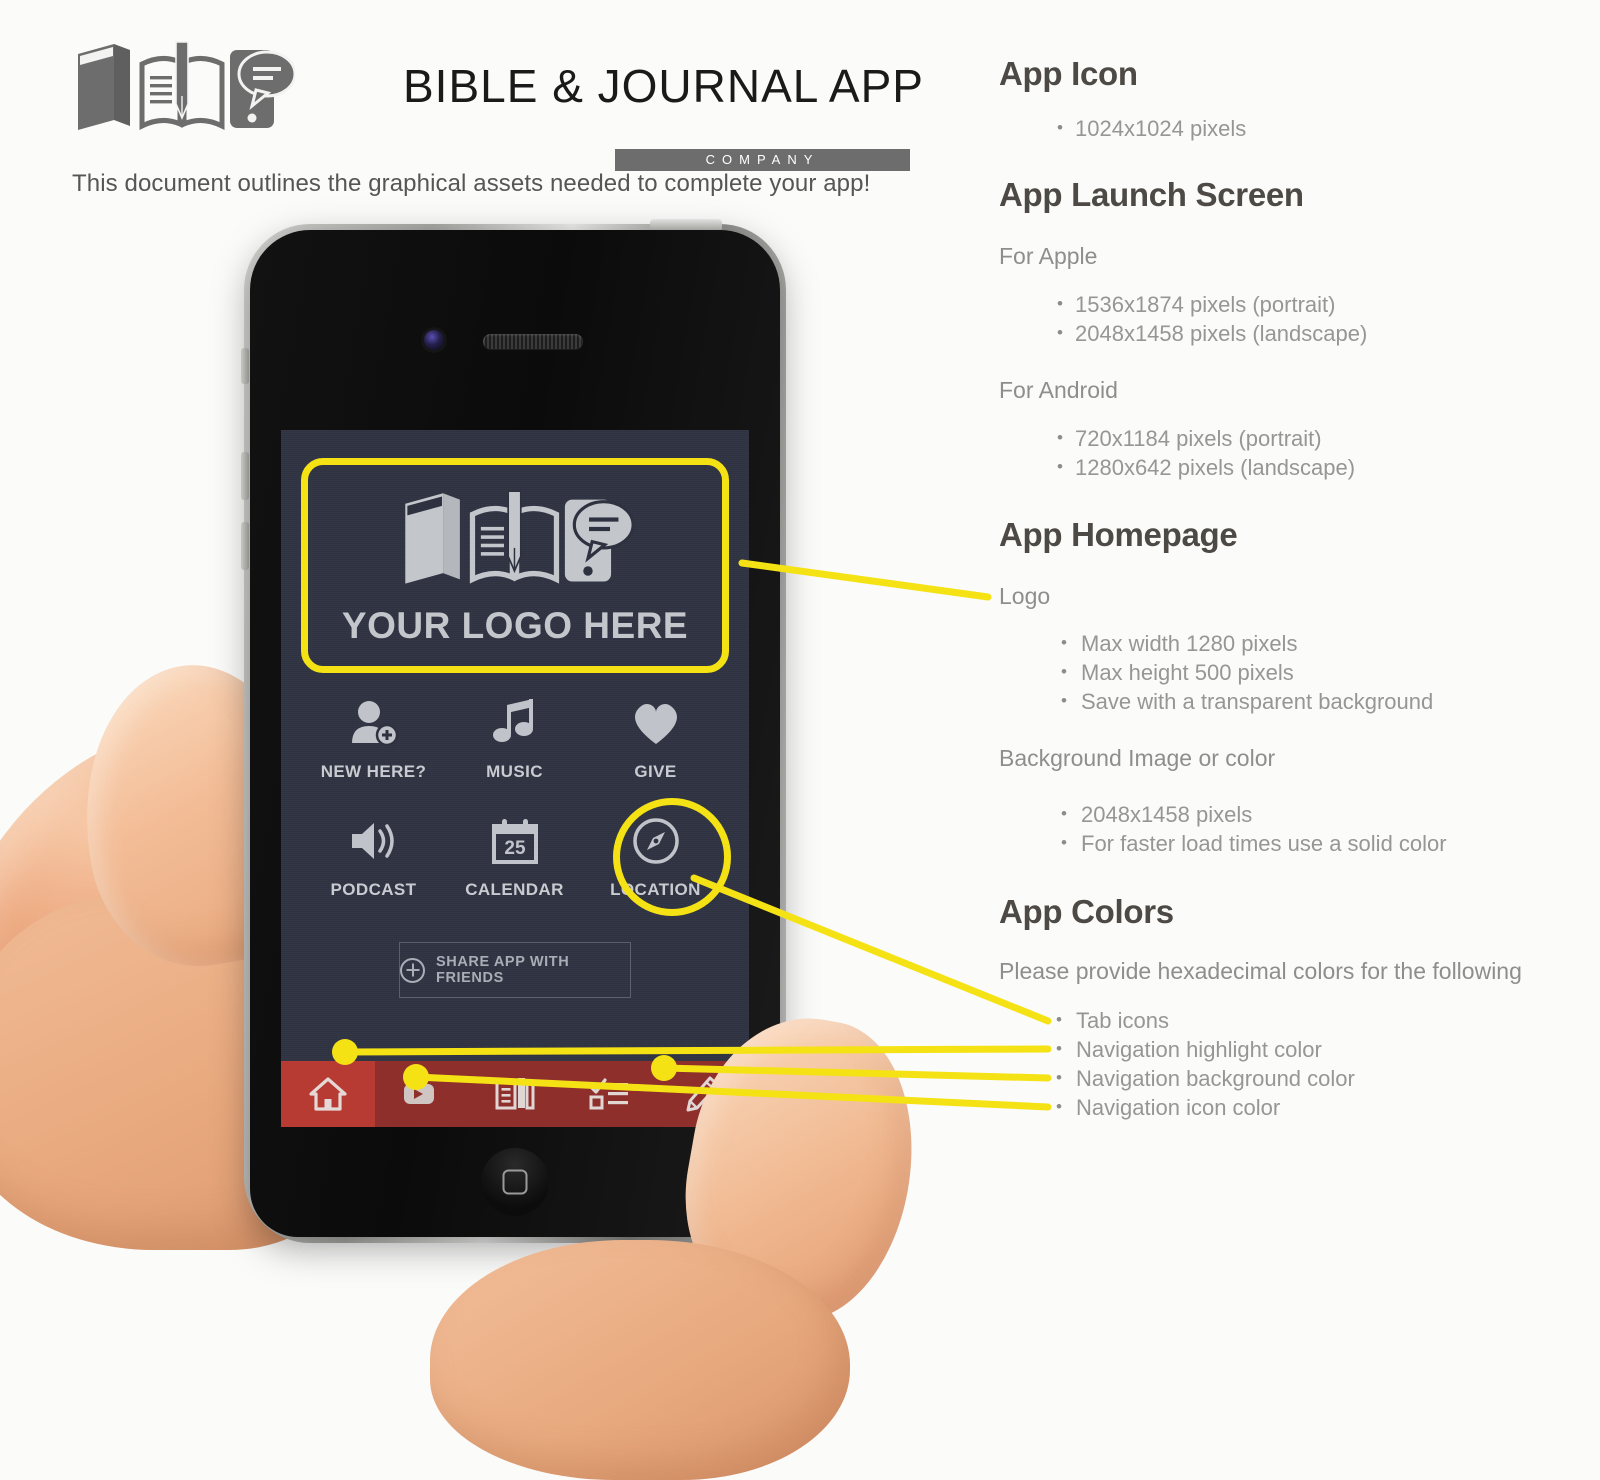 The width and height of the screenshot is (1600, 1480). Describe the element at coordinates (373, 841) in the screenshot. I see `speaker-icon` at that location.